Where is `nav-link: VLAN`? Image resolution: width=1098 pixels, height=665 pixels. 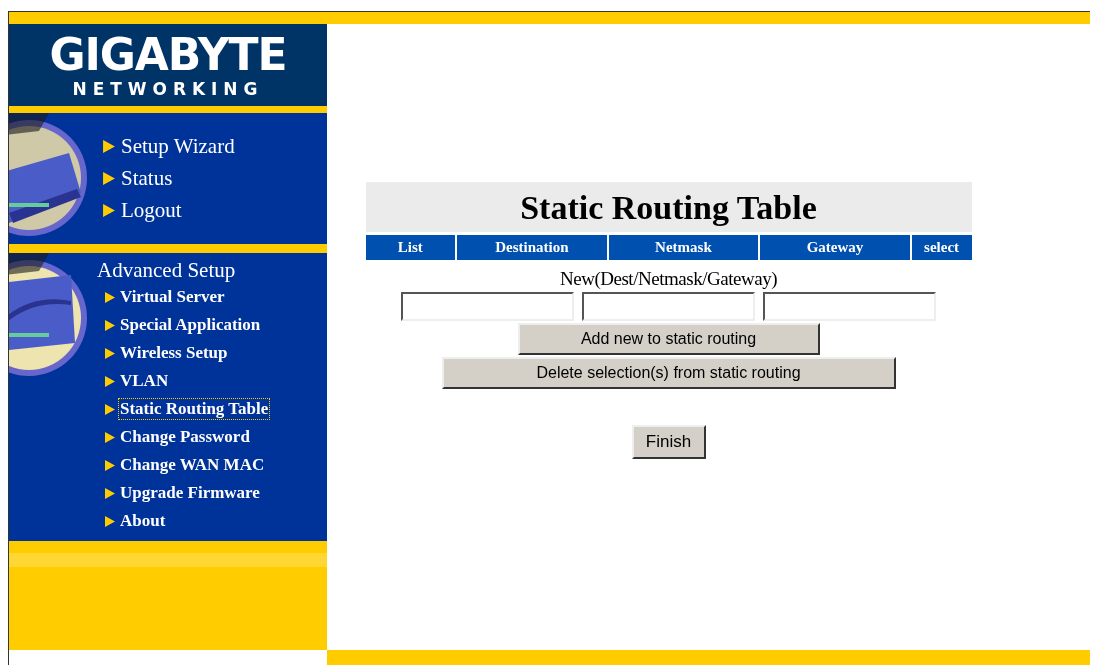 nav-link: VLAN is located at coordinates (144, 381).